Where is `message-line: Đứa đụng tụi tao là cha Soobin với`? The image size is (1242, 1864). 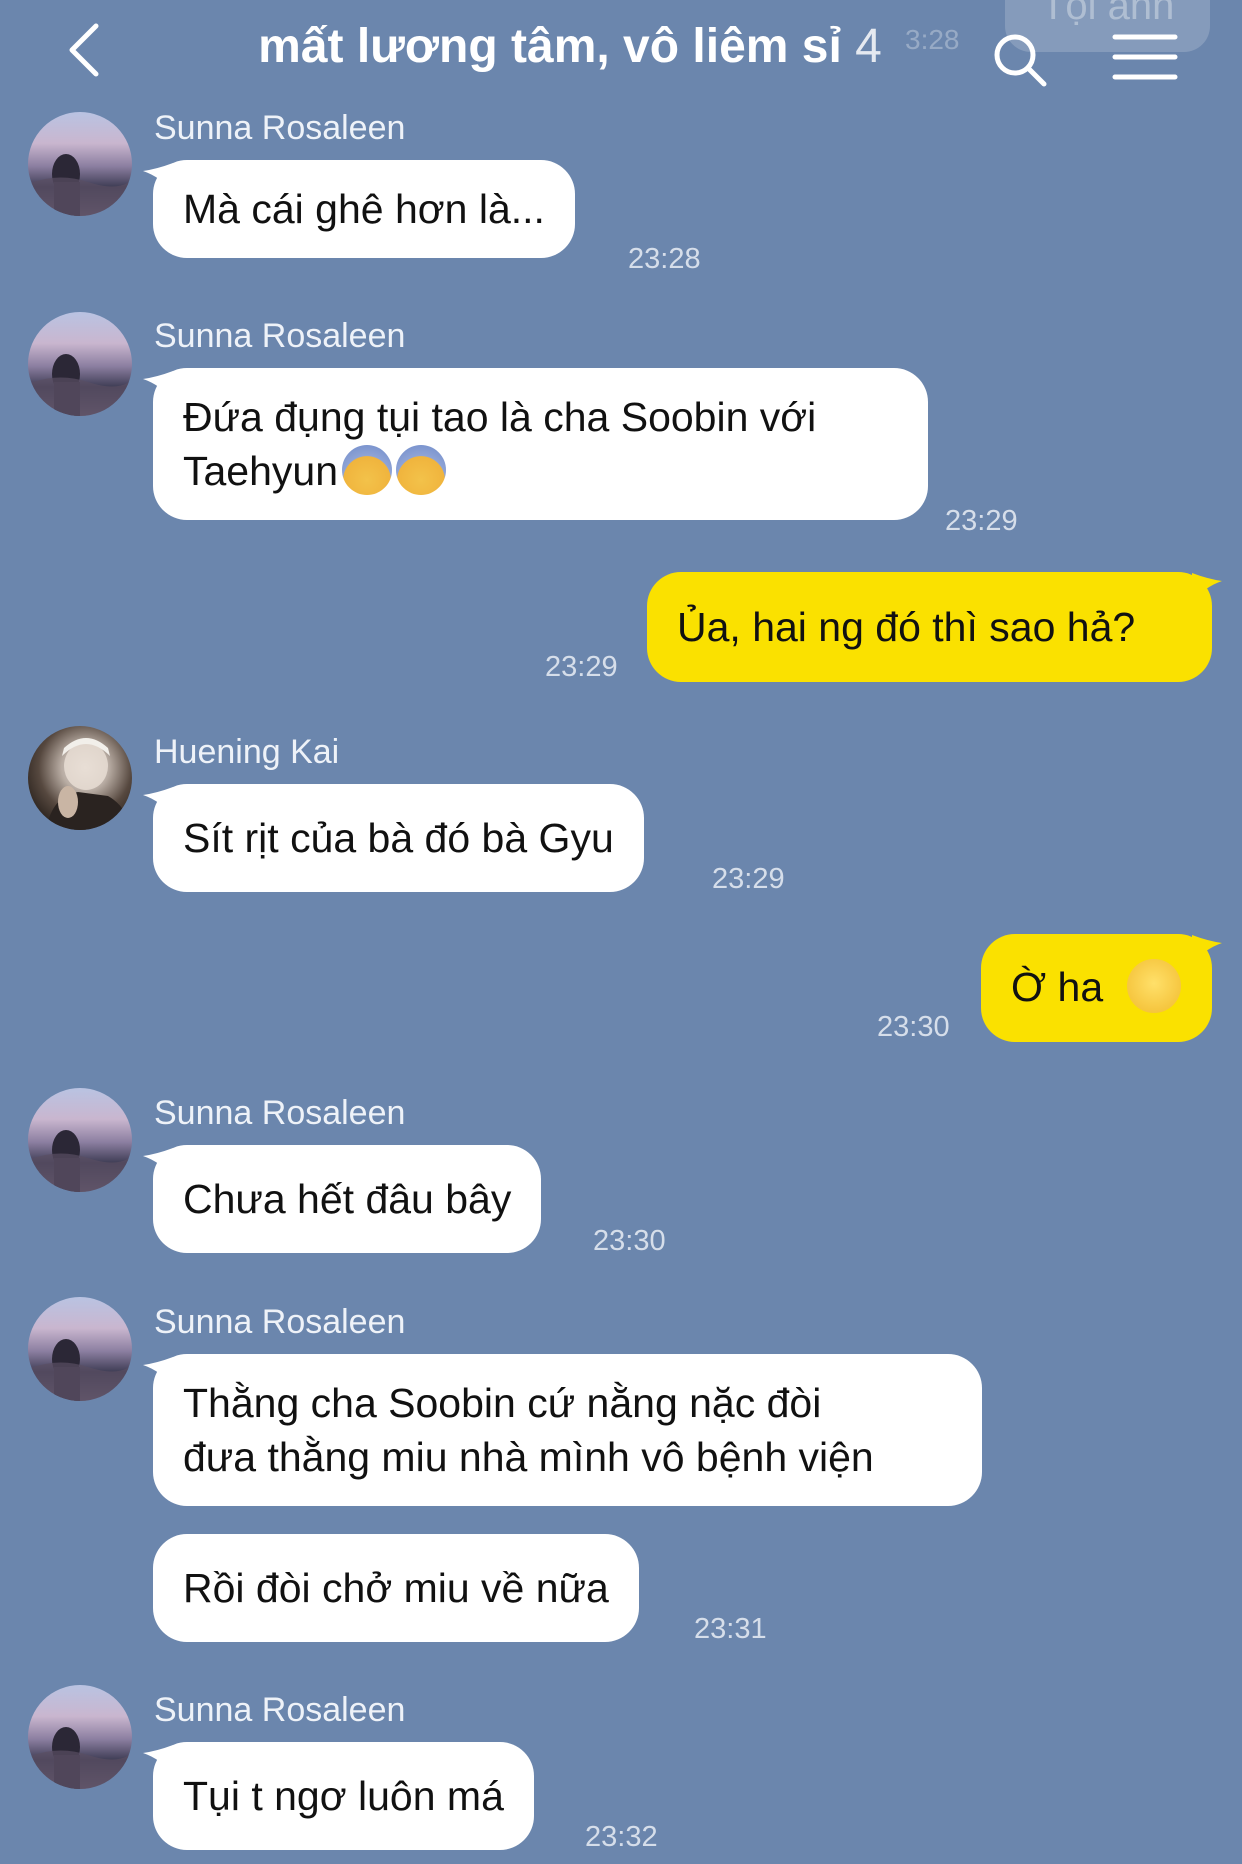
message-line: Đứa đụng tụi tao là cha Soobin với is located at coordinates (500, 417).